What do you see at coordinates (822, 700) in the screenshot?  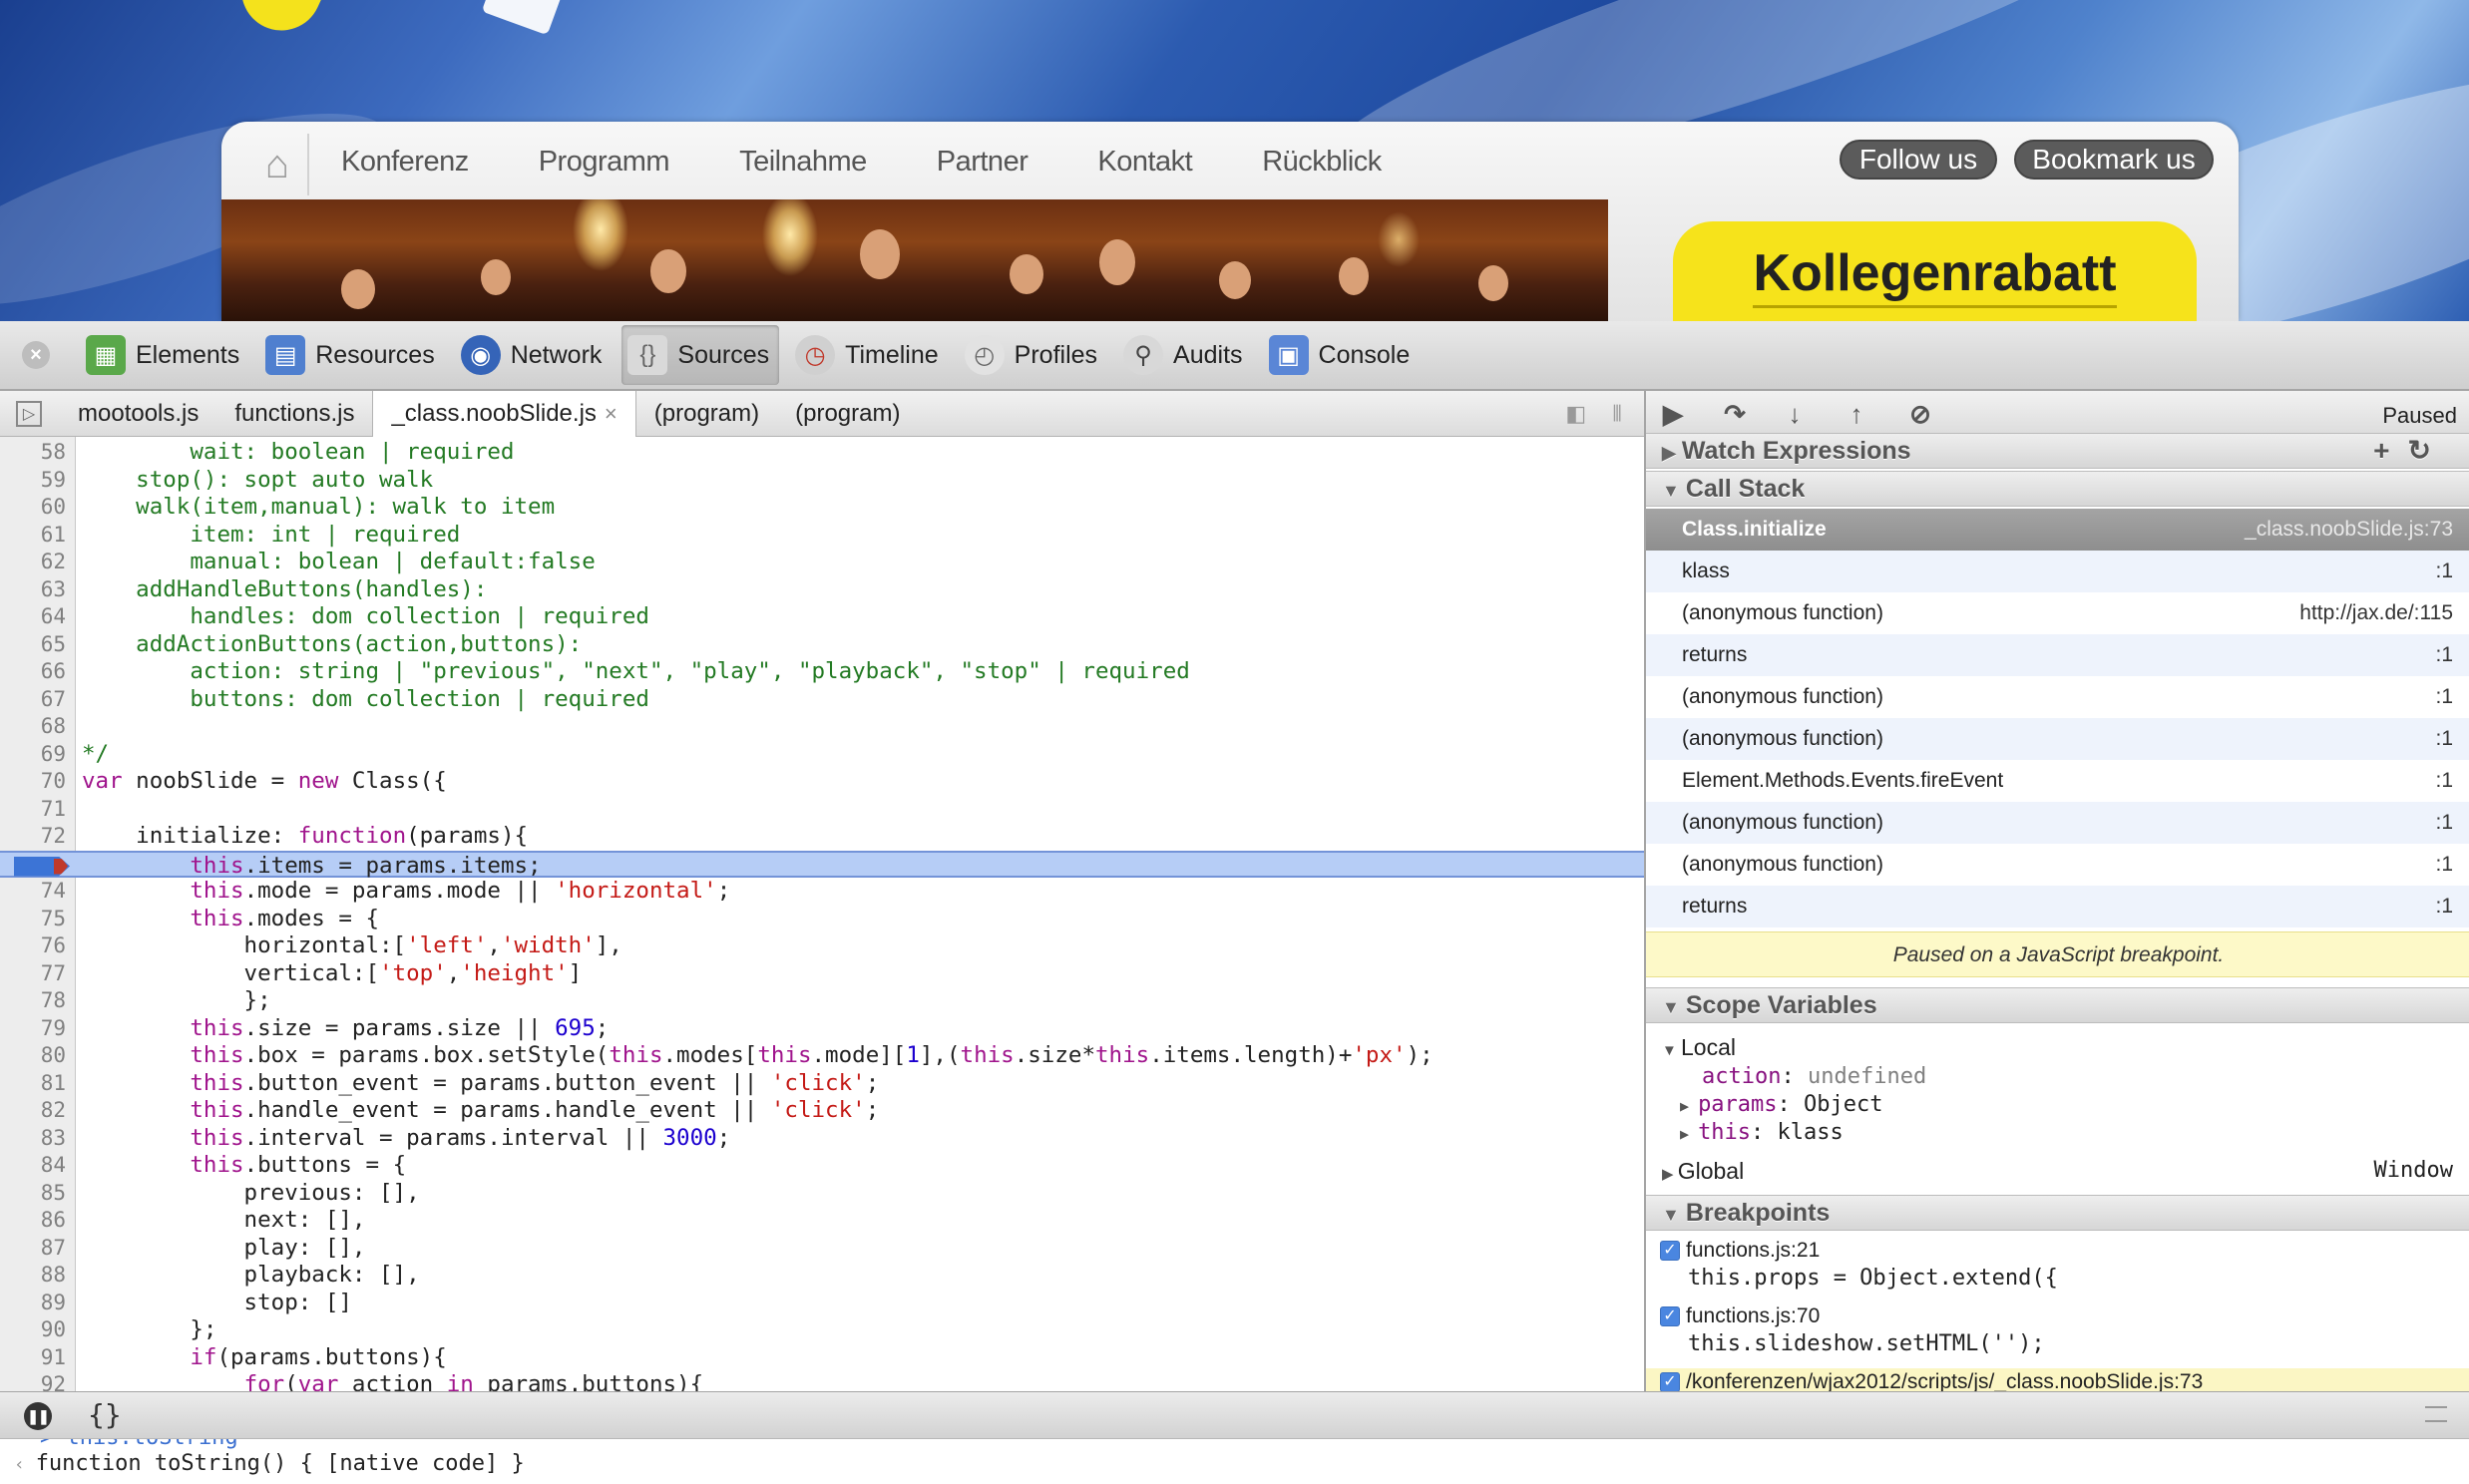 I see `code-line: 67 buttons: dom collection | required` at bounding box center [822, 700].